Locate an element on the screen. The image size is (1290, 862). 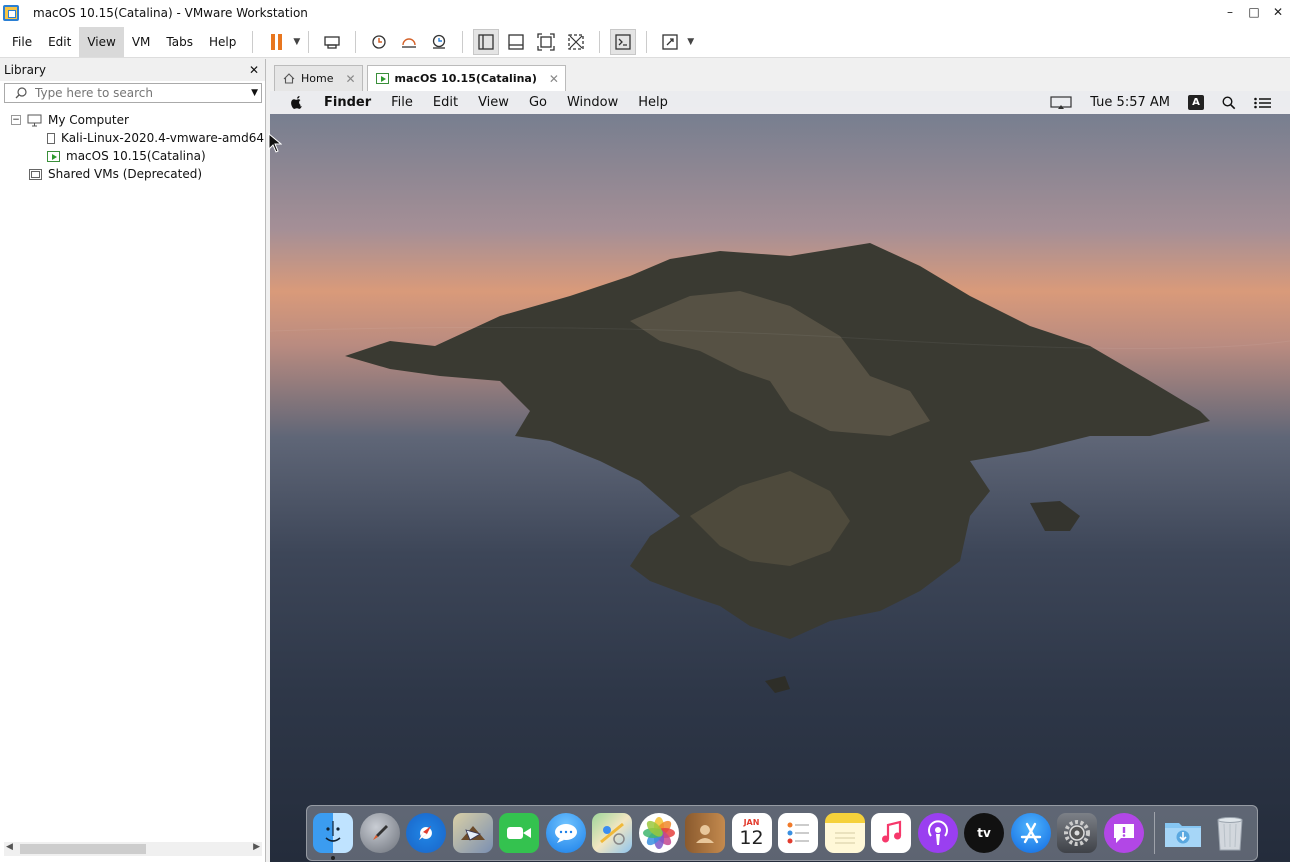
library-search-input is located at coordinates (140, 93).